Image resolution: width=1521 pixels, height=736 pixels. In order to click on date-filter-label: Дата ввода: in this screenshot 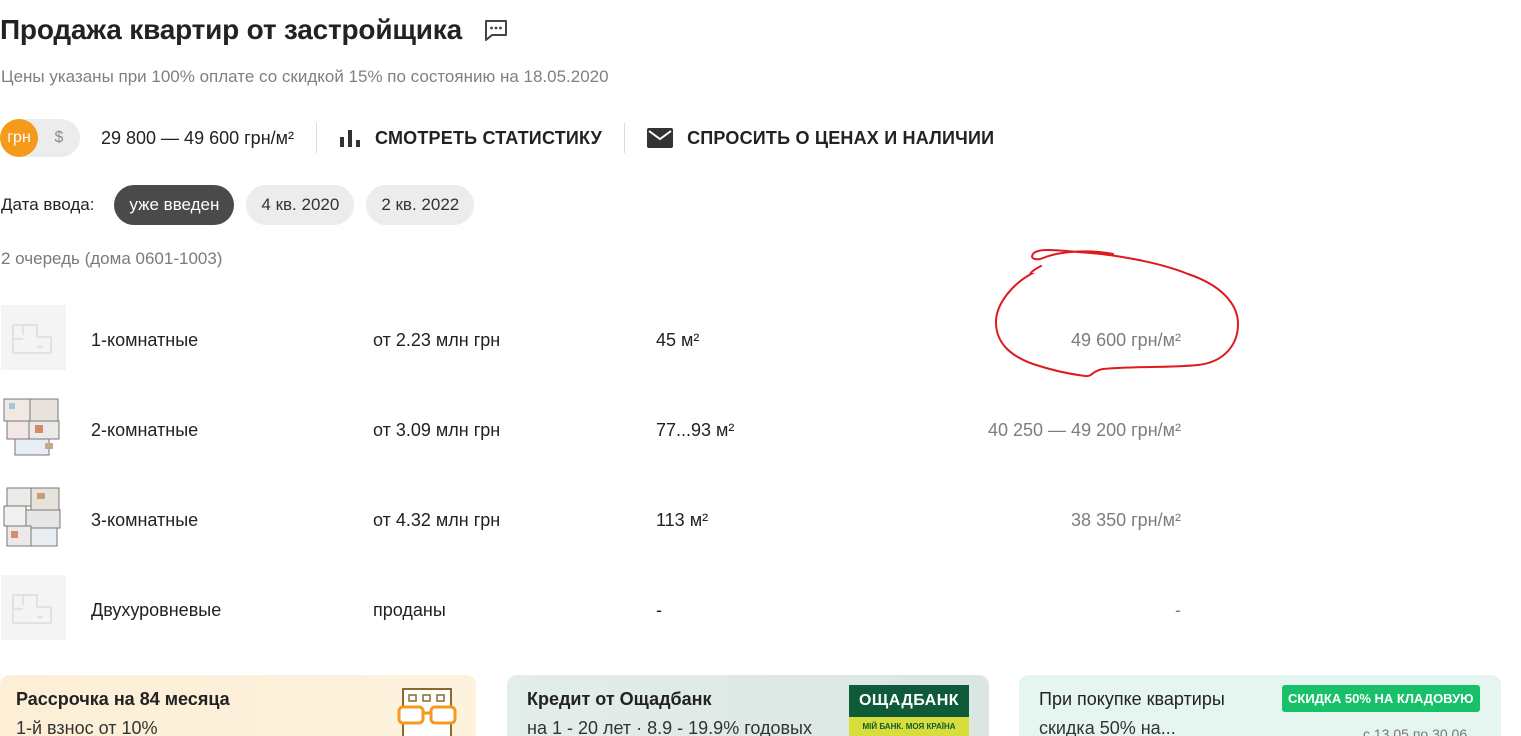, I will do `click(48, 204)`.